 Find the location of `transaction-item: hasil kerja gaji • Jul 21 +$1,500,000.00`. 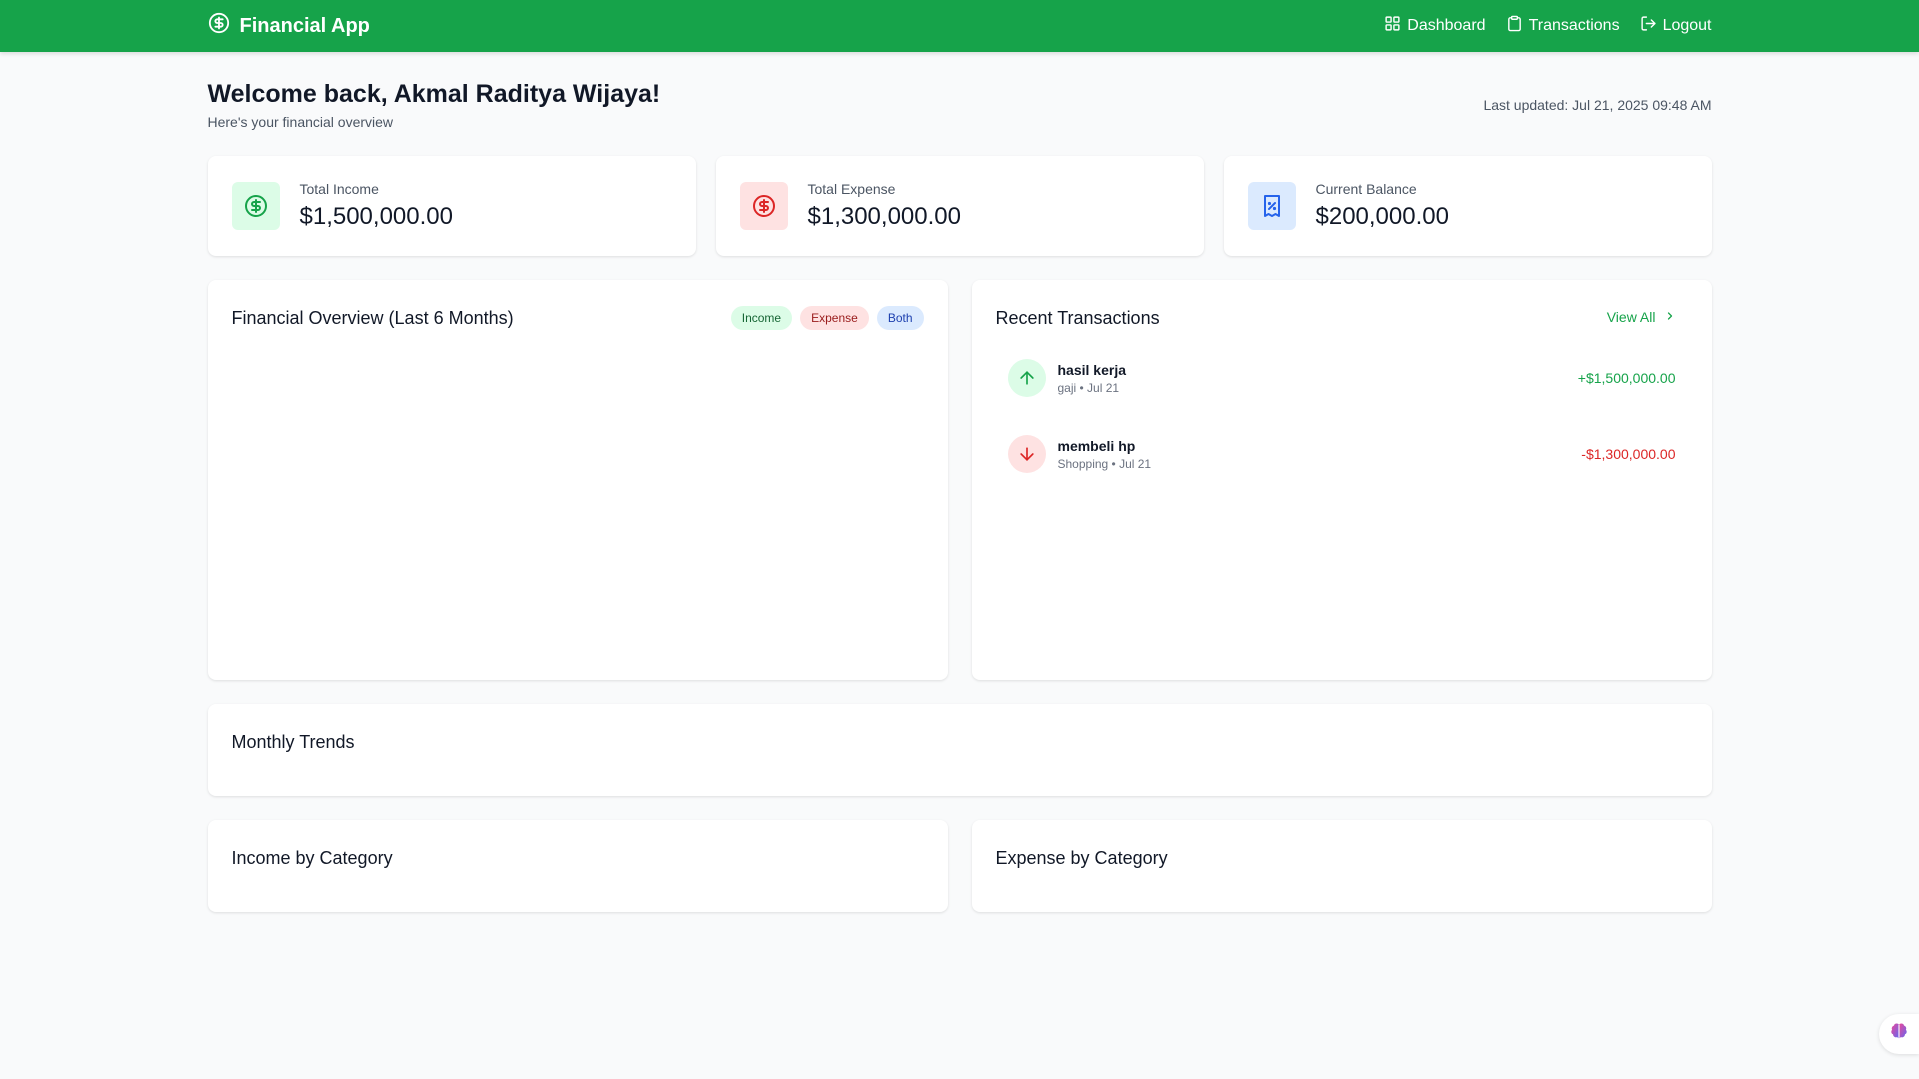

transaction-item: hasil kerja gaji • Jul 21 +$1,500,000.00 is located at coordinates (1341, 378).